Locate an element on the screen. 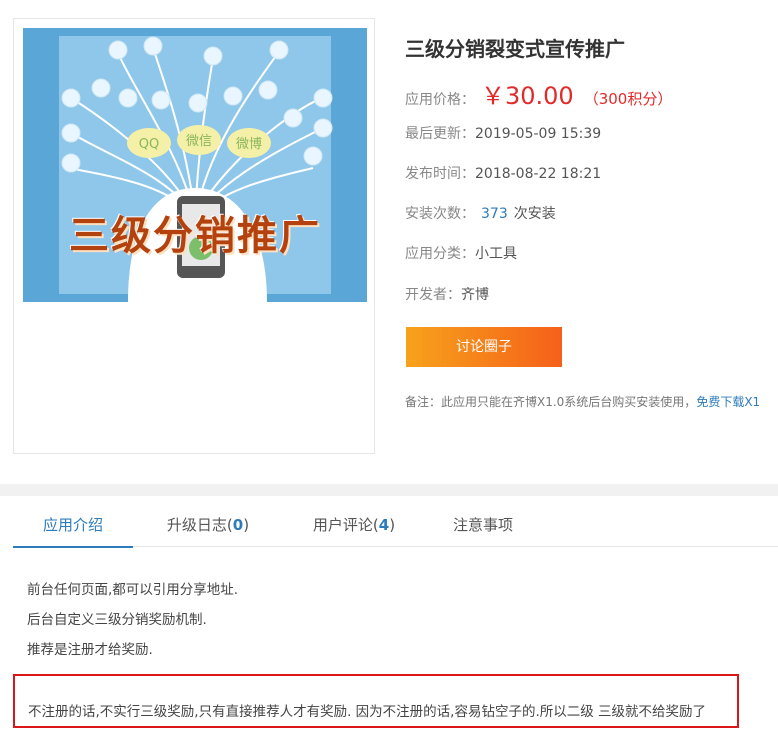 Image resolution: width=778 pixels, height=744 pixels. intro-line: 推荐是注册才给奖励. is located at coordinates (90, 650).